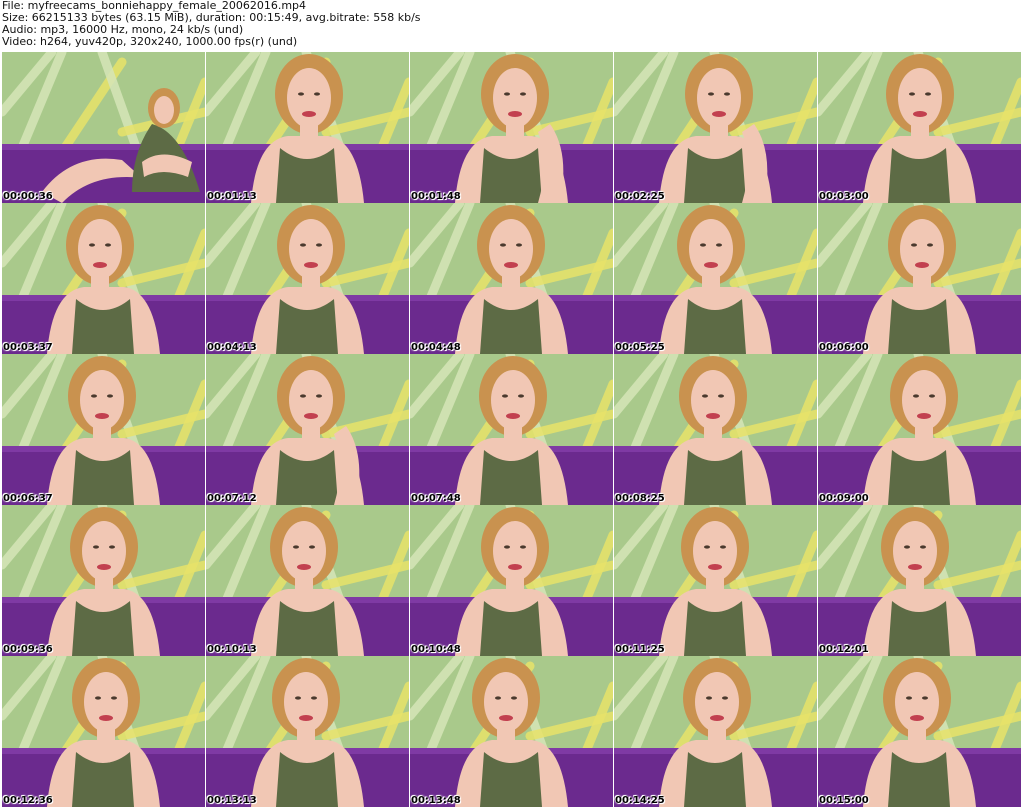  I want to click on video-thumbnail: 00:03:37, so click(103, 278).